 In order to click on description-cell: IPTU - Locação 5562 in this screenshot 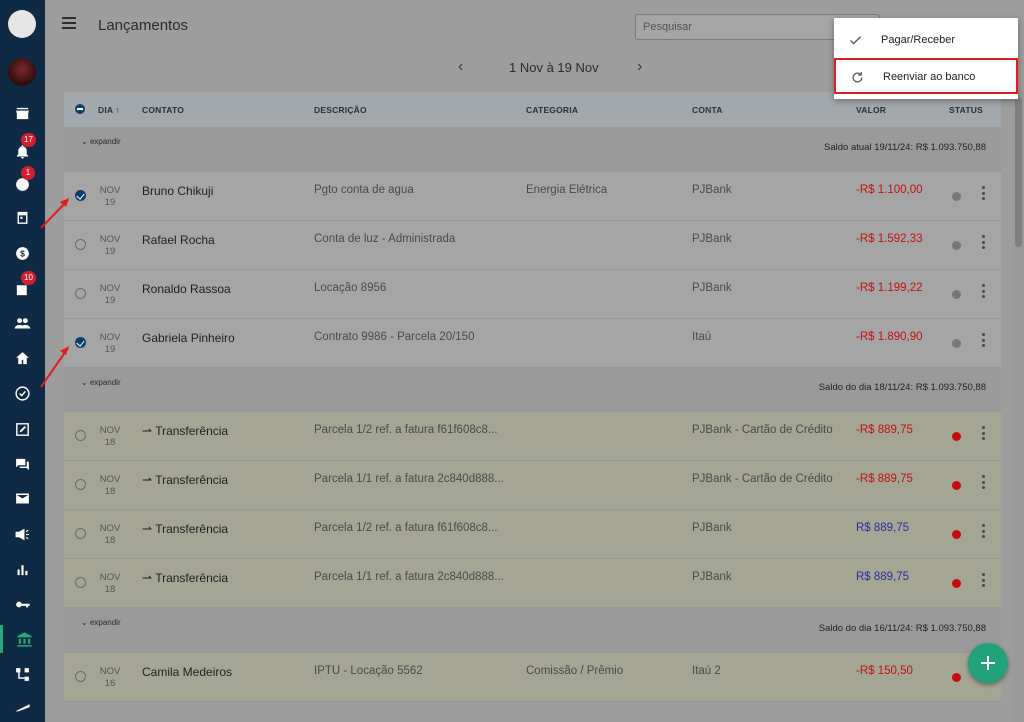, I will do `click(368, 671)`.